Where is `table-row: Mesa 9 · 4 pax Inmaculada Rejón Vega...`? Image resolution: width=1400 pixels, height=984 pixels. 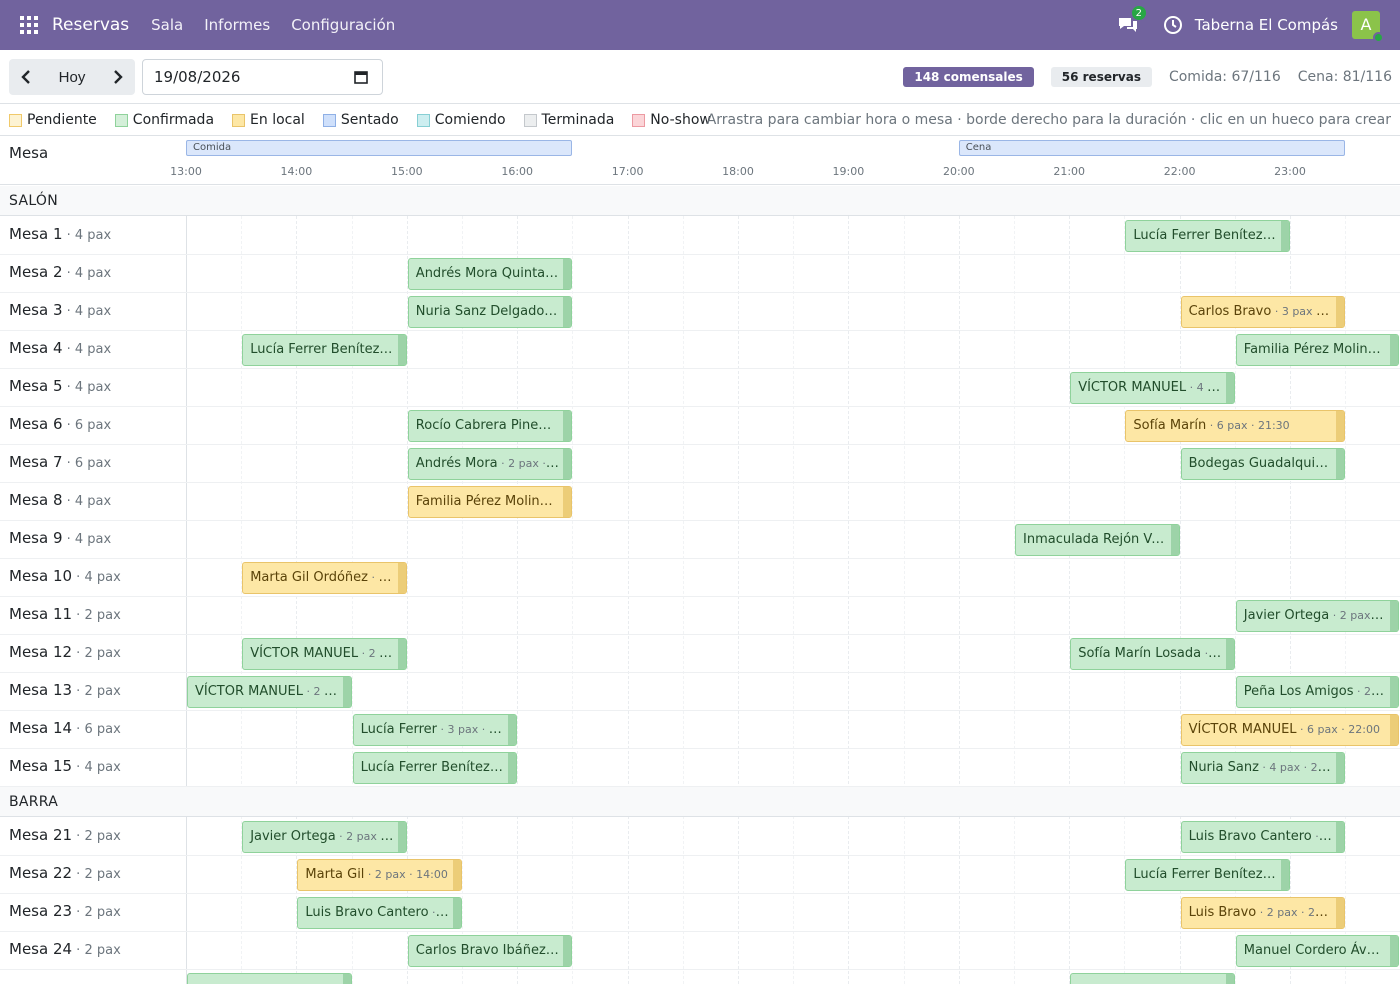 table-row: Mesa 9 · 4 pax Inmaculada Rejón Vega... is located at coordinates (700, 540).